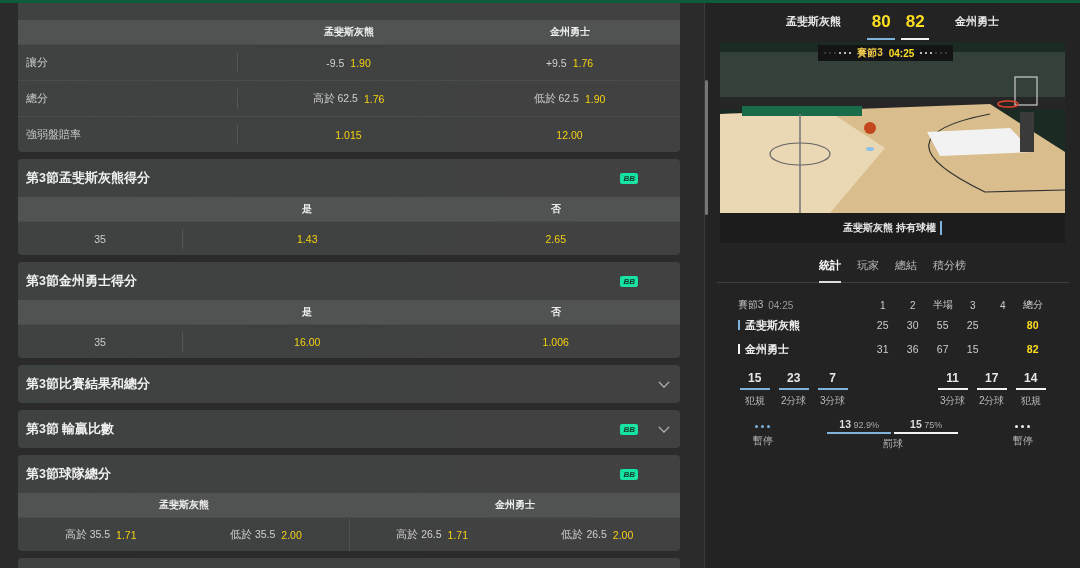 The image size is (1080, 568). Describe the element at coordinates (915, 21) in the screenshot. I see `team-score: 82` at that location.